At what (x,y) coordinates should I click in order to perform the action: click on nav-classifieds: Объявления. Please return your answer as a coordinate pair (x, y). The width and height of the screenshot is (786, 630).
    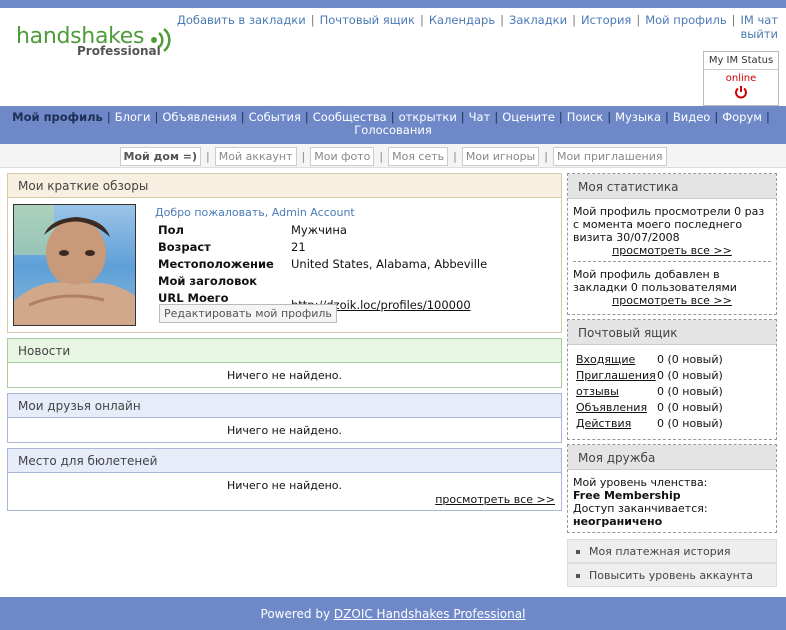
    Looking at the image, I should click on (199, 117).